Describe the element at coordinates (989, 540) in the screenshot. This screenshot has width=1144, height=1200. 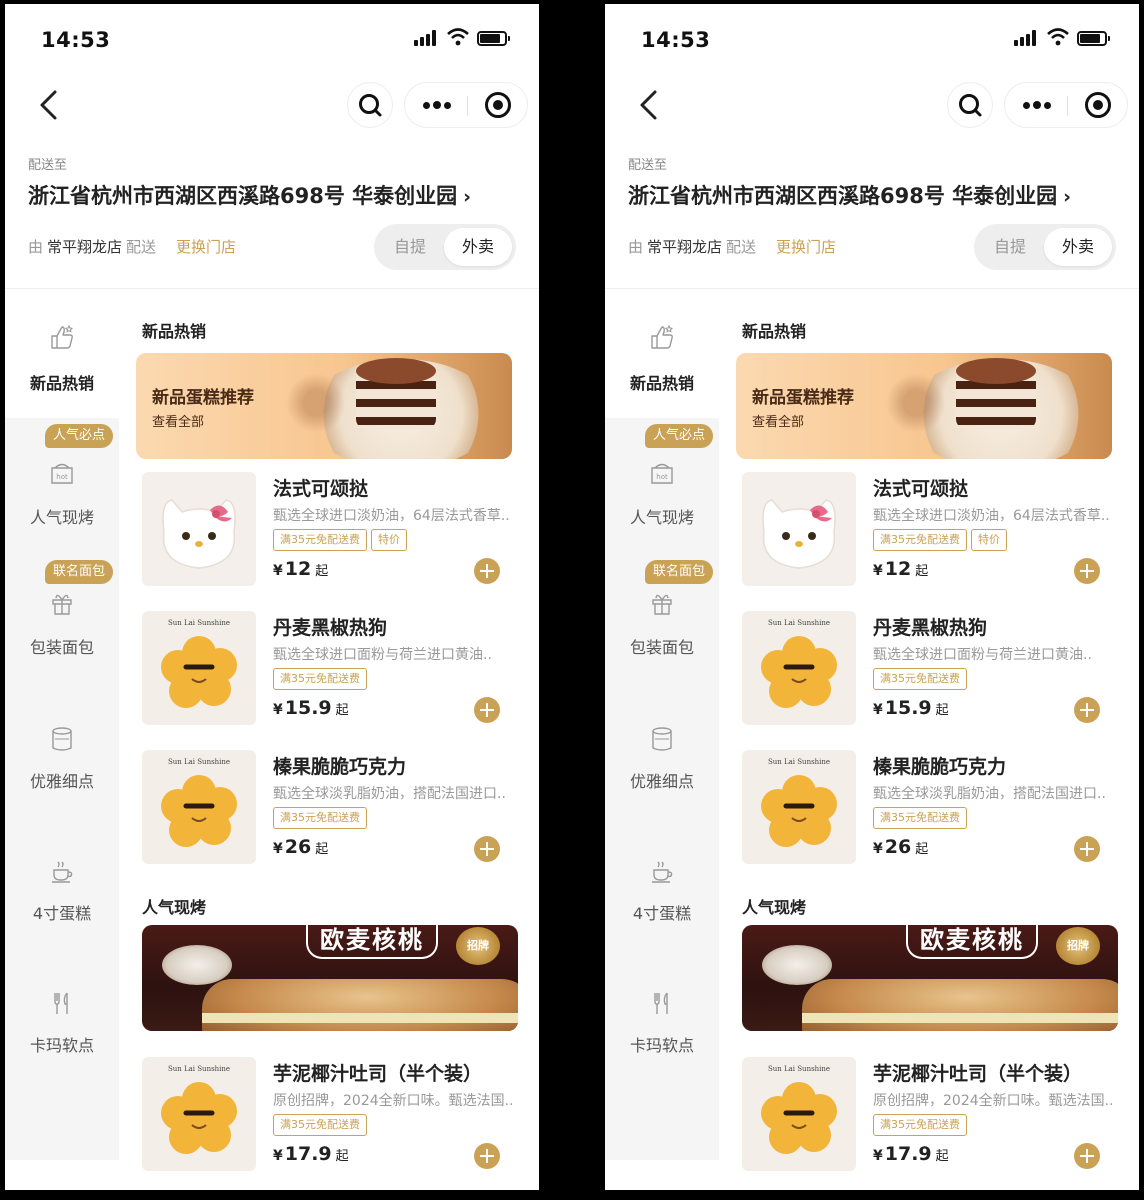
I see `special-offer-tag: 特价` at that location.